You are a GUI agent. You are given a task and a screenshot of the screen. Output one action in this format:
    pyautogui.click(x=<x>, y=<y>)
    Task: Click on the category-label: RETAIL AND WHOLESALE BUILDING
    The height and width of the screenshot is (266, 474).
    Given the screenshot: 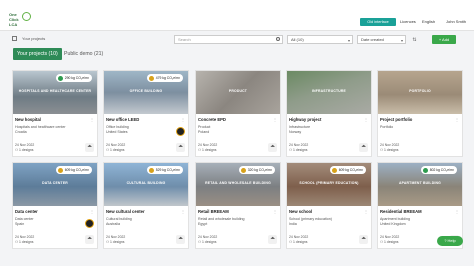 What is the action you would take?
    pyautogui.click(x=238, y=183)
    